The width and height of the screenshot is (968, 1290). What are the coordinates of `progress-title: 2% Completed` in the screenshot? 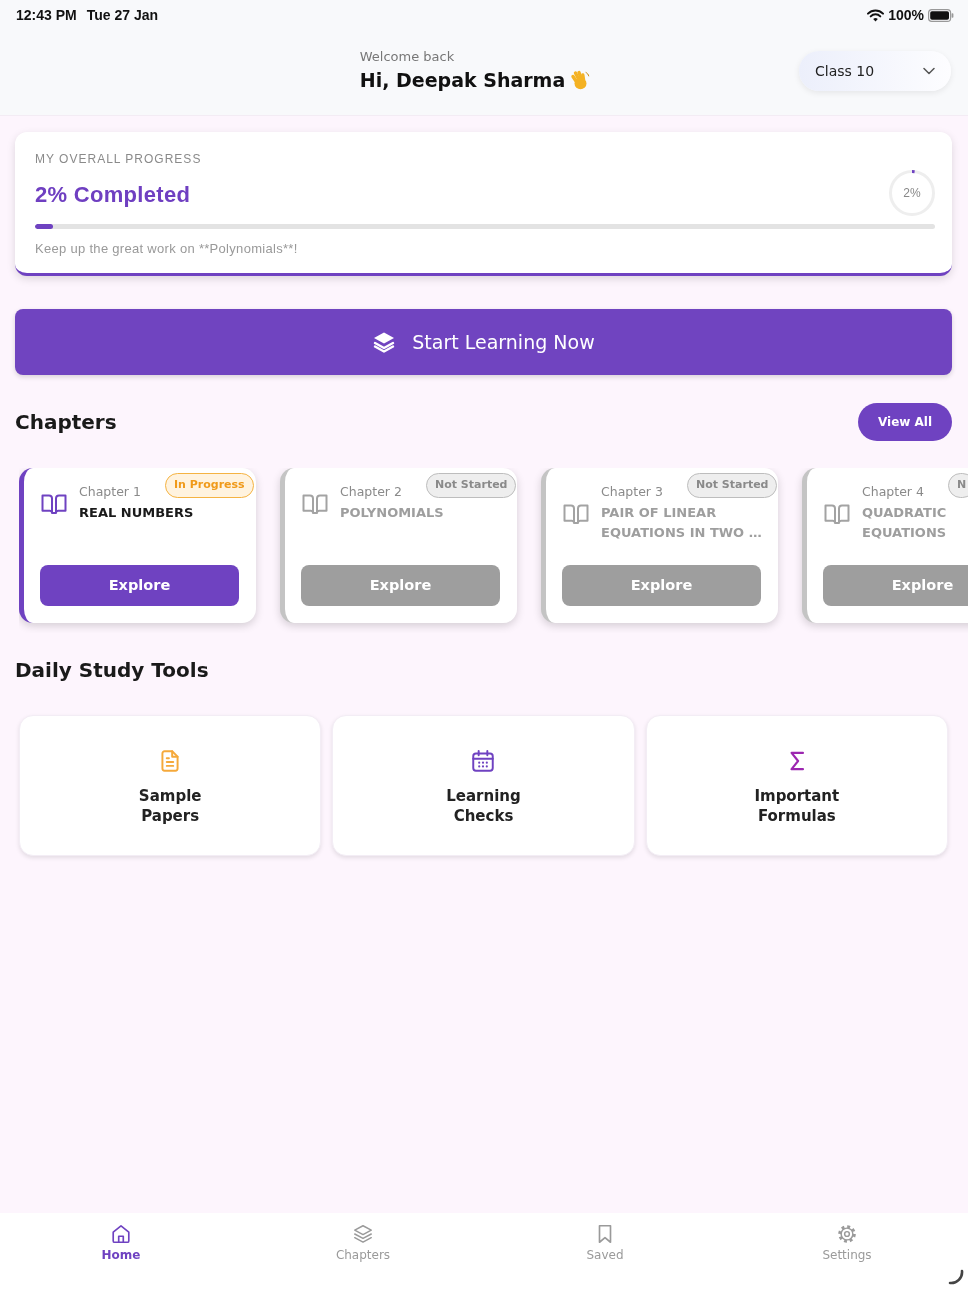 It's located at (113, 195).